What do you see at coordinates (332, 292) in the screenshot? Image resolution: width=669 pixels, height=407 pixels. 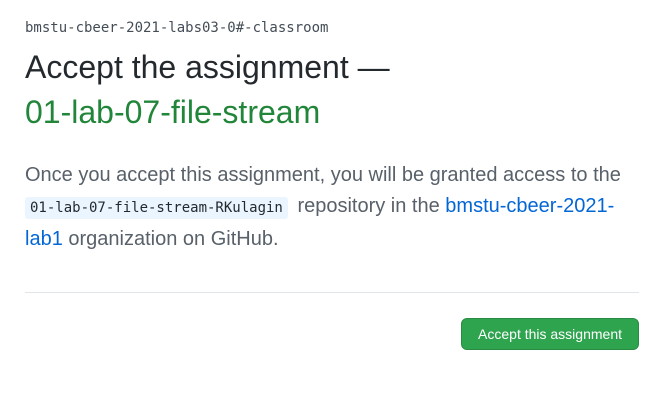 I see `divider` at bounding box center [332, 292].